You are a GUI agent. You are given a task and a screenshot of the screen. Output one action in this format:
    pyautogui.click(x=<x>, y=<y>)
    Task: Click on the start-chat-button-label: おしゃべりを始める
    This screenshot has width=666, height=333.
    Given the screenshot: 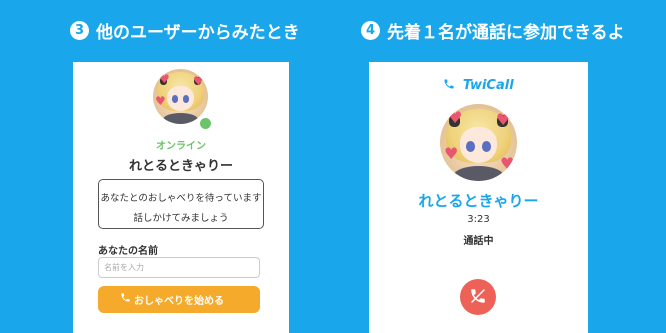 What is the action you would take?
    pyautogui.click(x=179, y=301)
    